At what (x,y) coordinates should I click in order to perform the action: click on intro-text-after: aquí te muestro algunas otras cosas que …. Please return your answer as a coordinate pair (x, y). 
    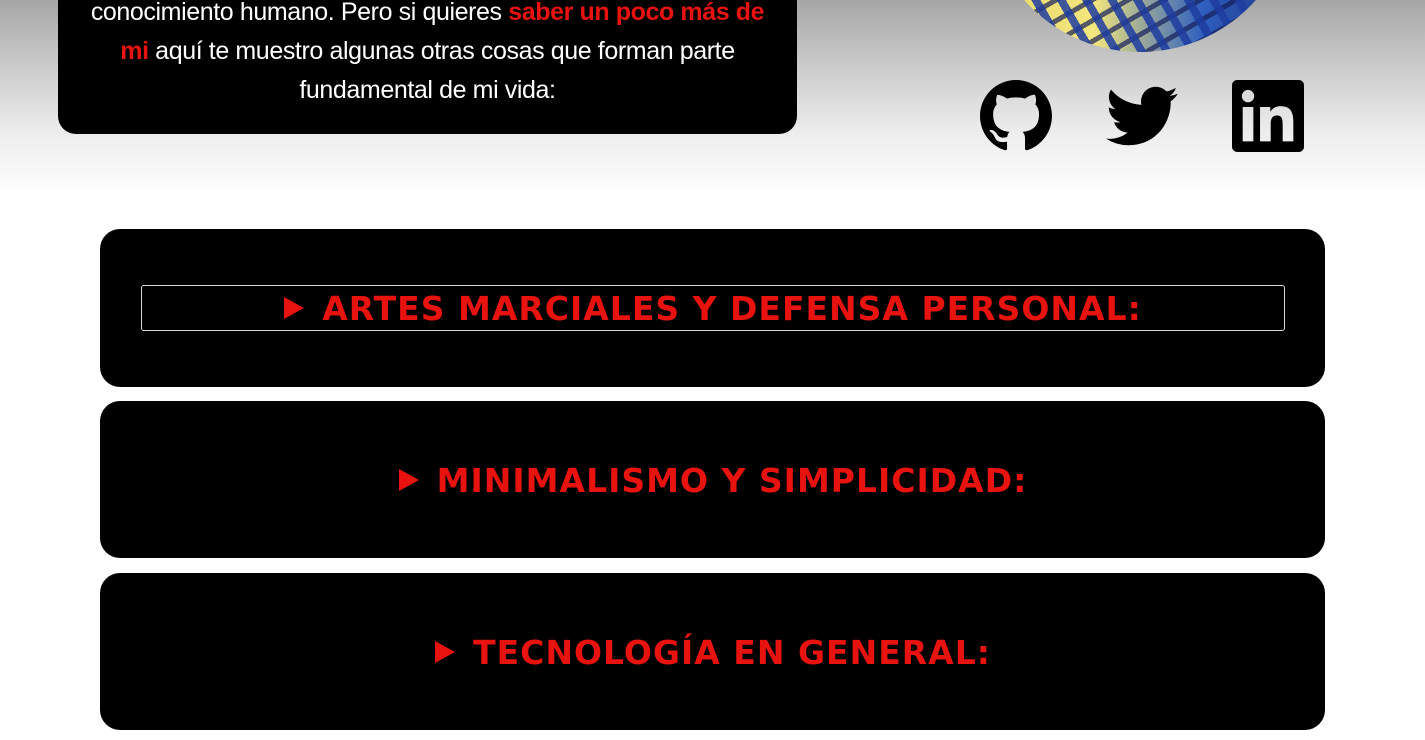
    Looking at the image, I should click on (441, 70).